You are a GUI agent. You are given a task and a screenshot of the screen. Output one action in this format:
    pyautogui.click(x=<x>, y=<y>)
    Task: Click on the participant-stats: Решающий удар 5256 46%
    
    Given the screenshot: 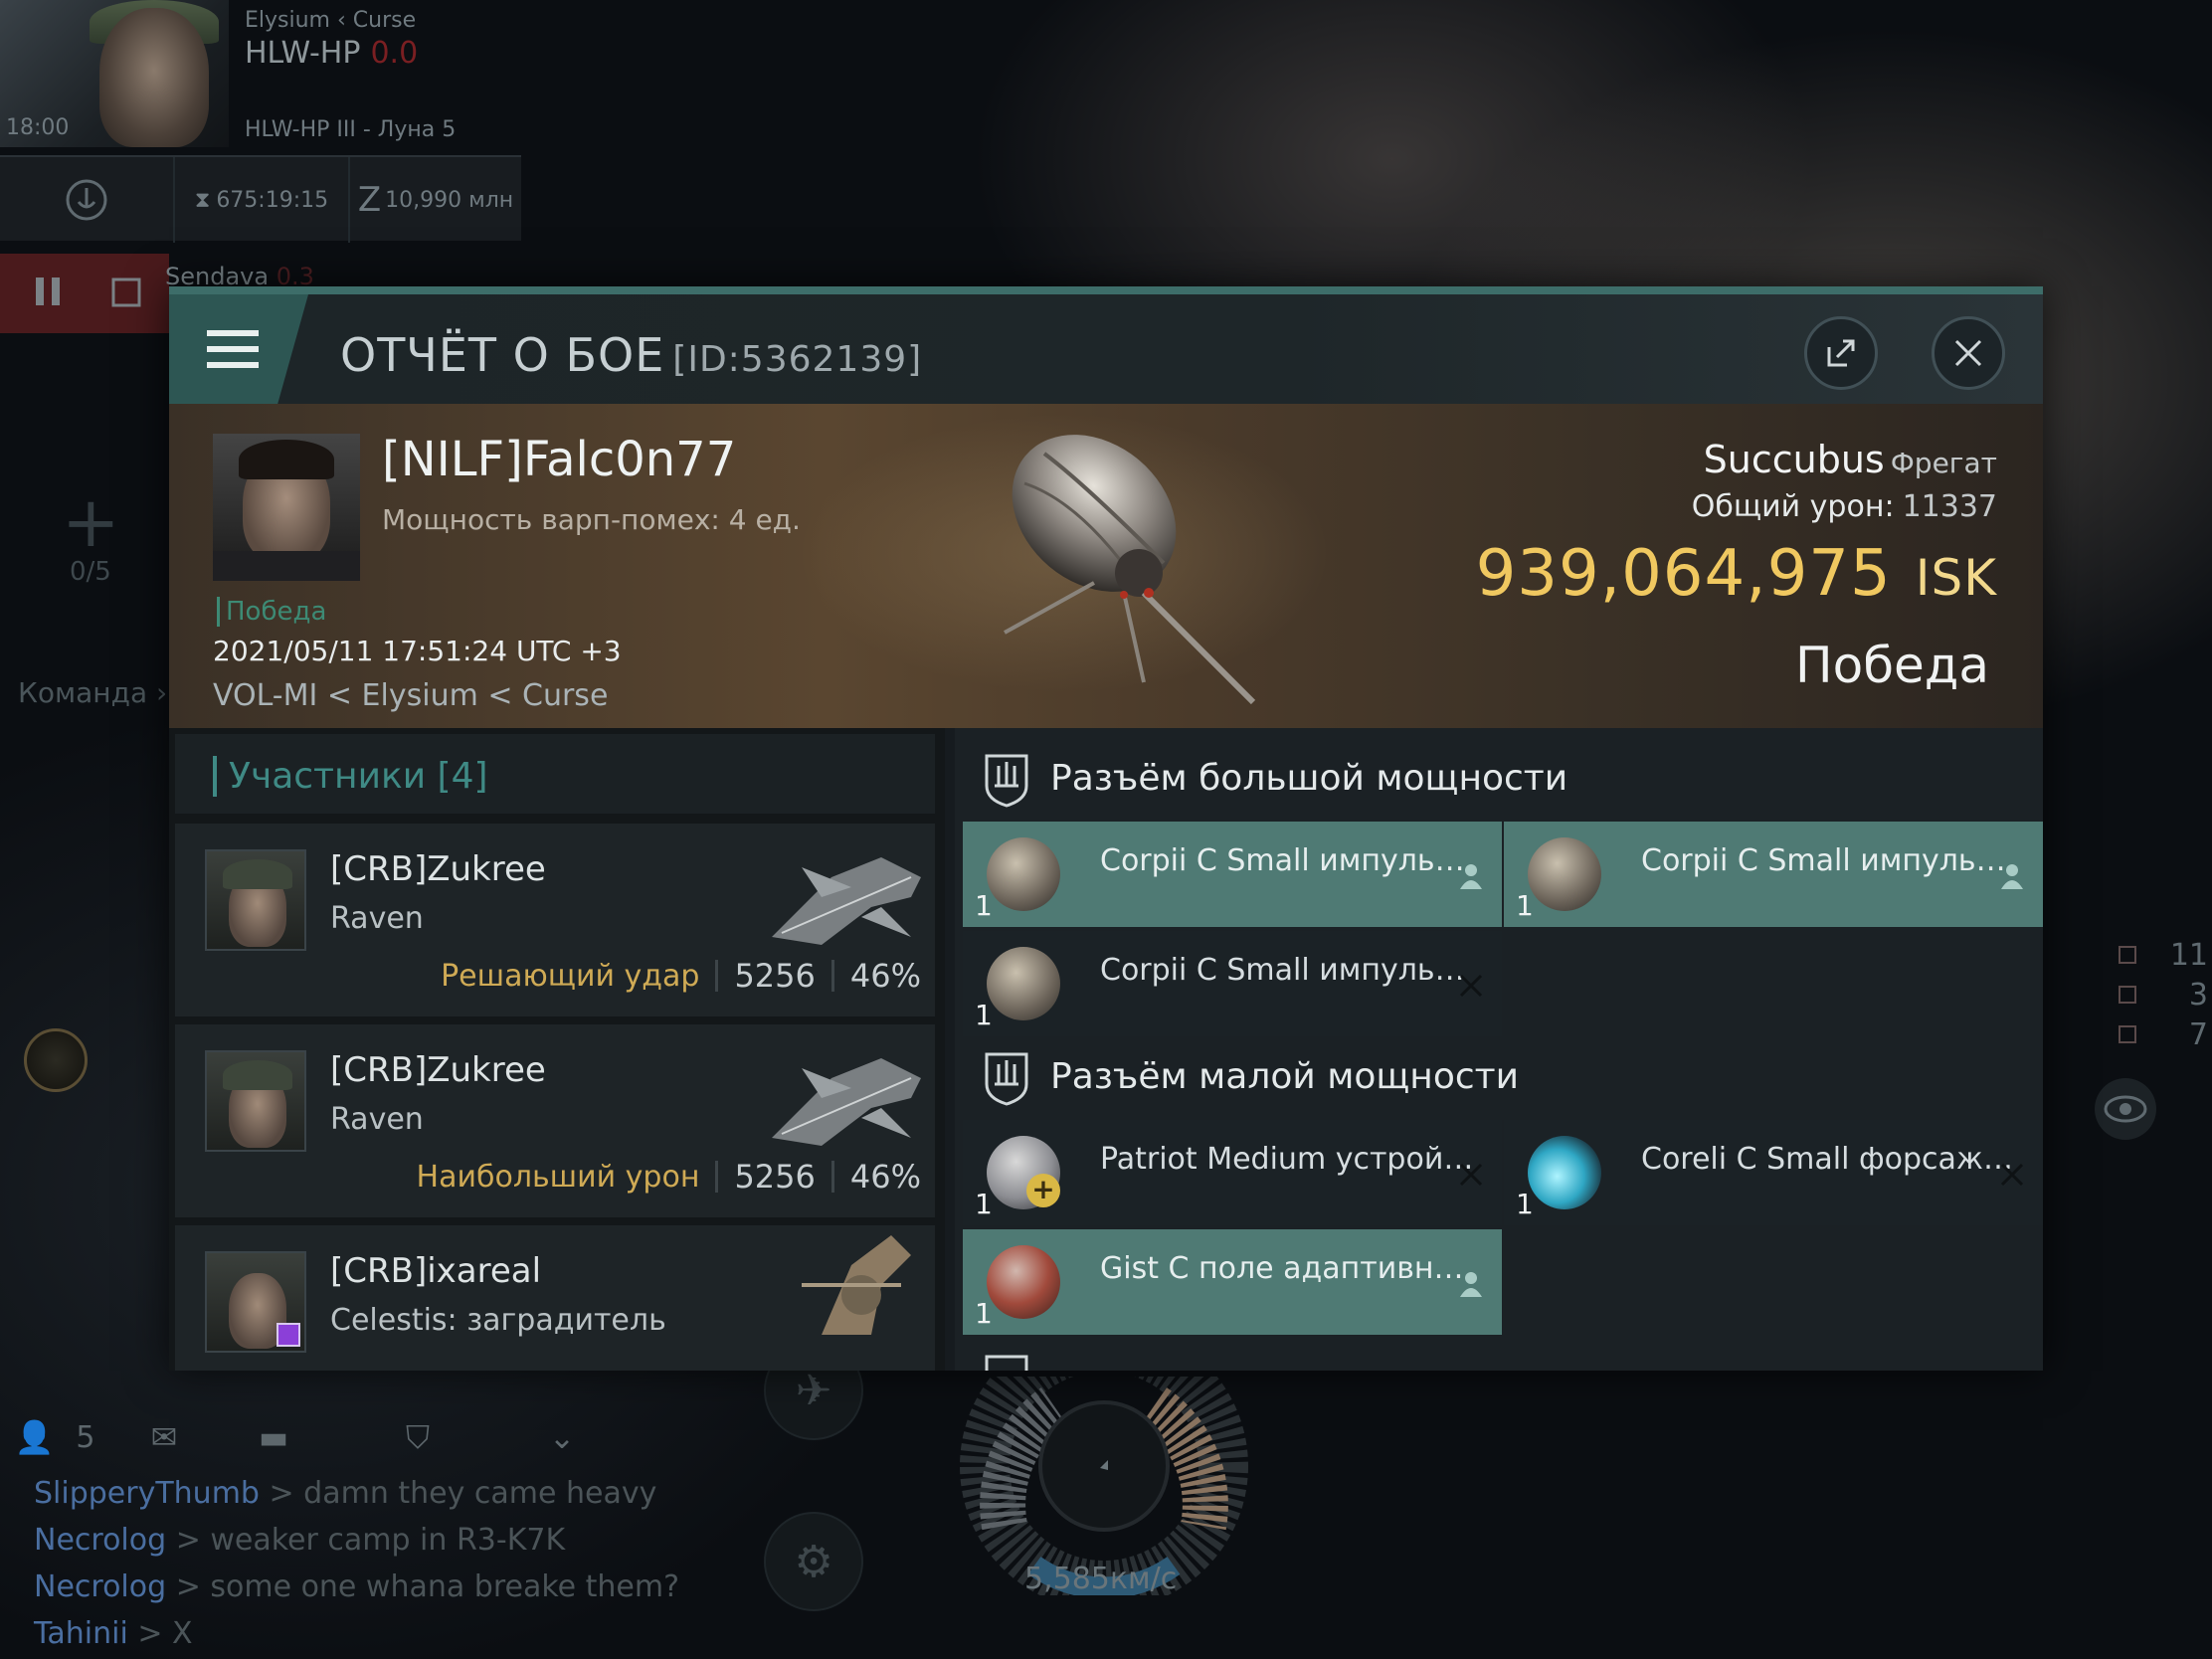 What is the action you would take?
    pyautogui.click(x=681, y=976)
    